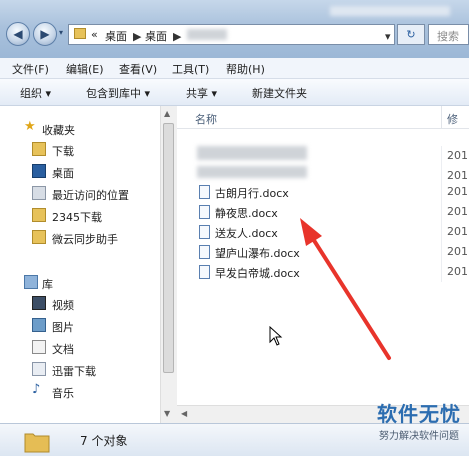 Image resolution: width=469 pixels, height=457 pixels. What do you see at coordinates (39, 347) in the screenshot?
I see `document-library-icon` at bounding box center [39, 347].